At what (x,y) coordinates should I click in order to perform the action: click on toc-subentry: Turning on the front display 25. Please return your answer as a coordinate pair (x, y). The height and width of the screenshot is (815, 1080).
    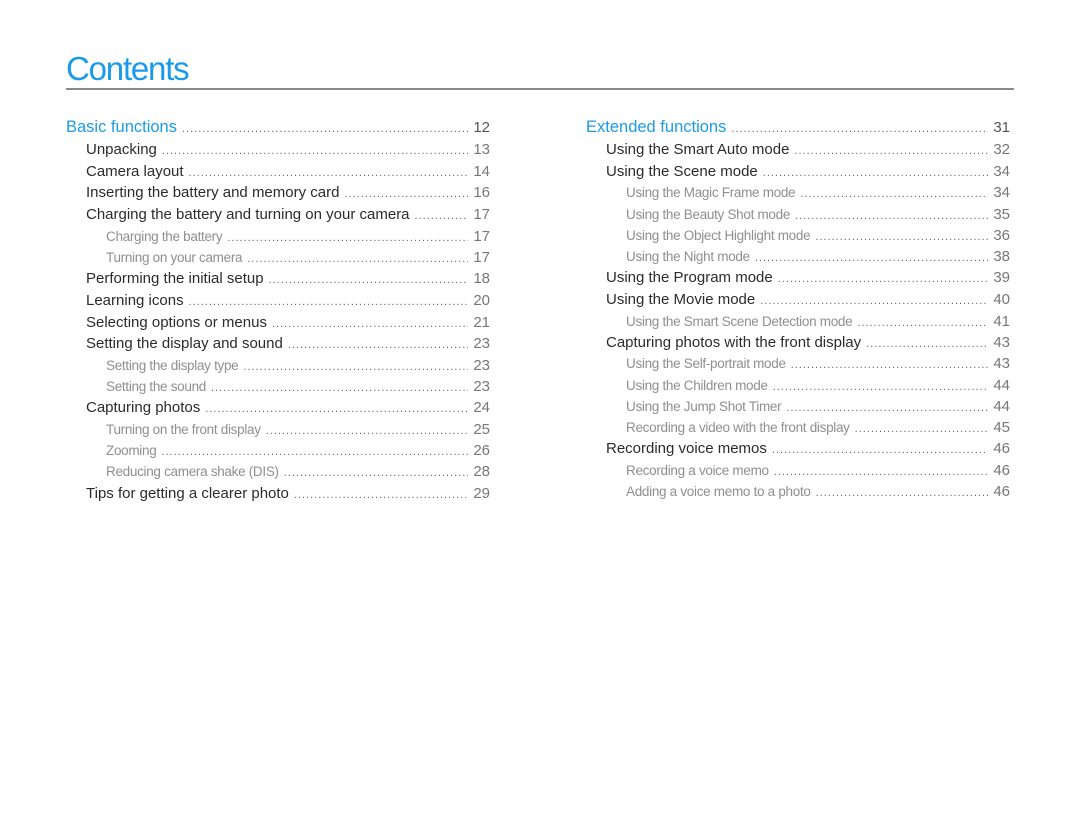
    Looking at the image, I should click on (278, 431).